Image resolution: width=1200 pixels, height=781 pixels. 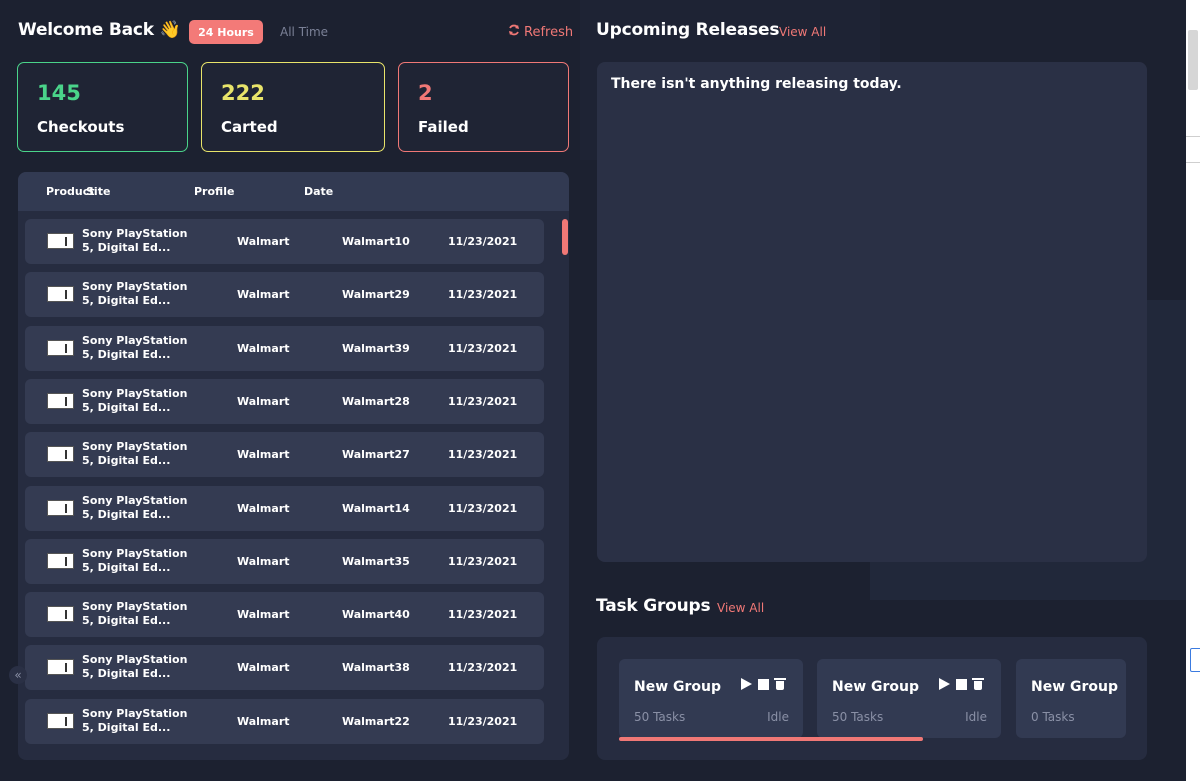 What do you see at coordinates (1193, 390) in the screenshot?
I see `background-window-edge` at bounding box center [1193, 390].